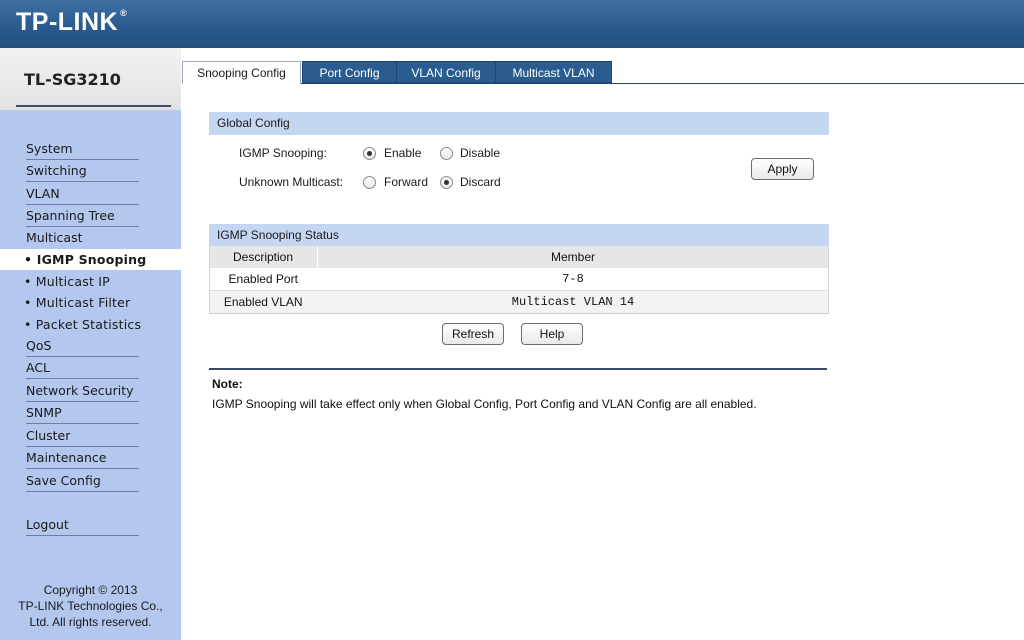 The image size is (1024, 640). I want to click on row-member: 7-8, so click(573, 279).